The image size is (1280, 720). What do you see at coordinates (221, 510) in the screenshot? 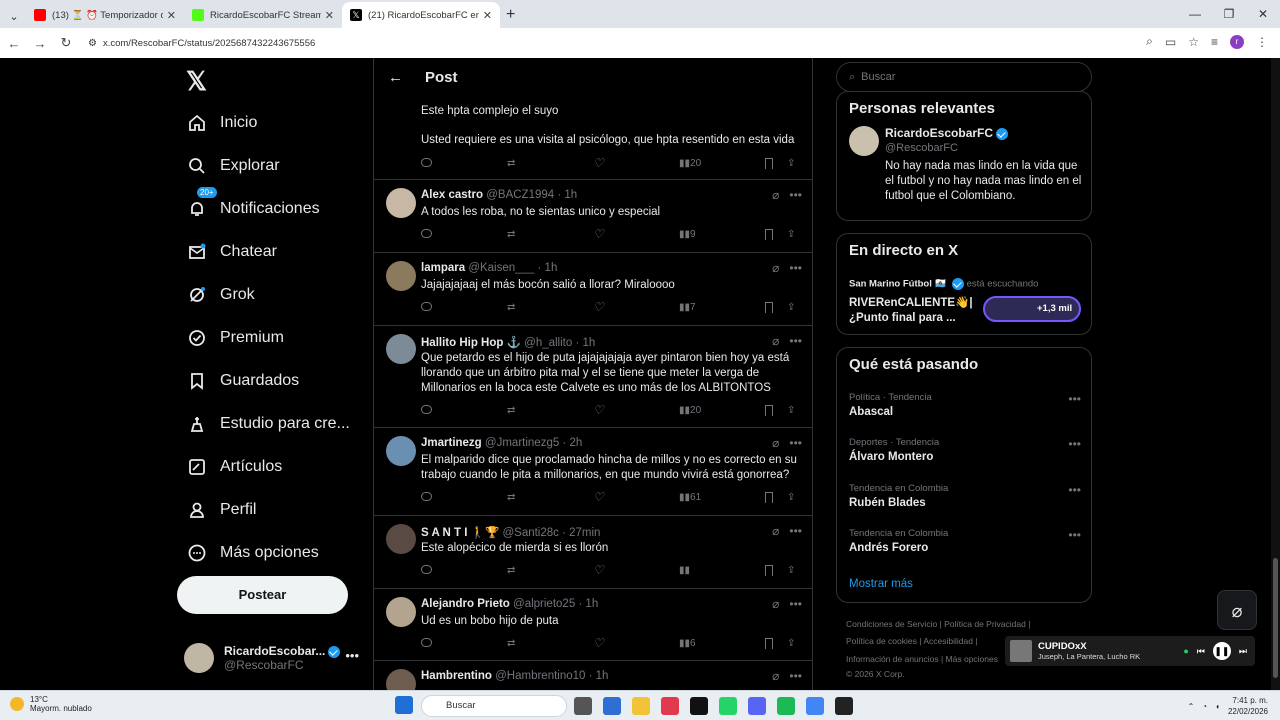
I see `nav-perfil: Perfil` at bounding box center [221, 510].